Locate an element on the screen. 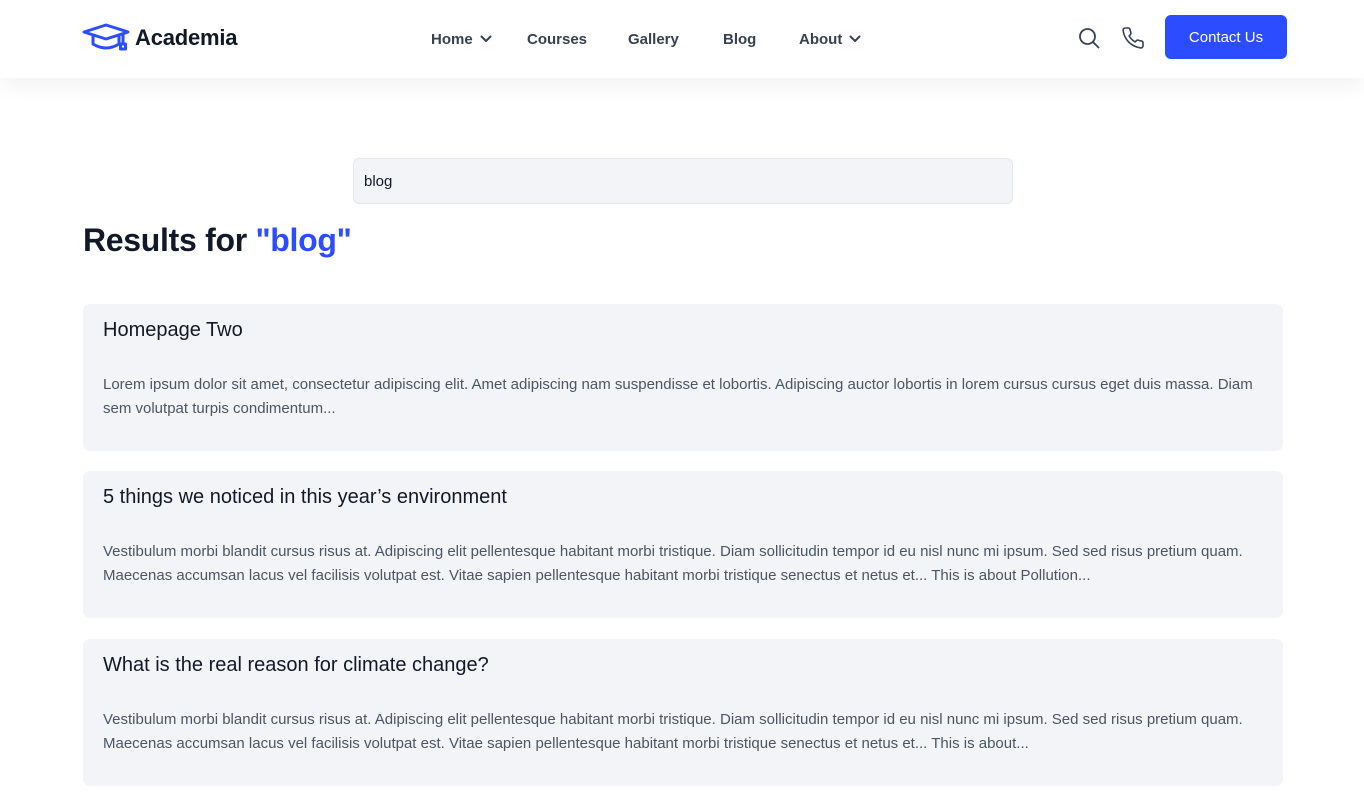 The height and width of the screenshot is (797, 1364). nav-home: Home is located at coordinates (461, 39).